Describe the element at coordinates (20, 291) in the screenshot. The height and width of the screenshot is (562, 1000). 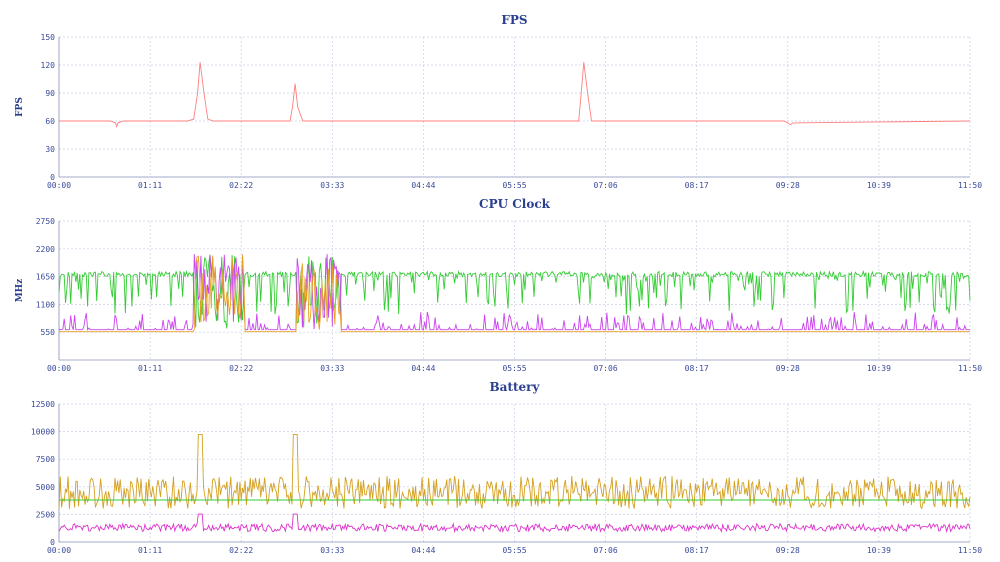
I see `y-axis-label: MHz` at that location.